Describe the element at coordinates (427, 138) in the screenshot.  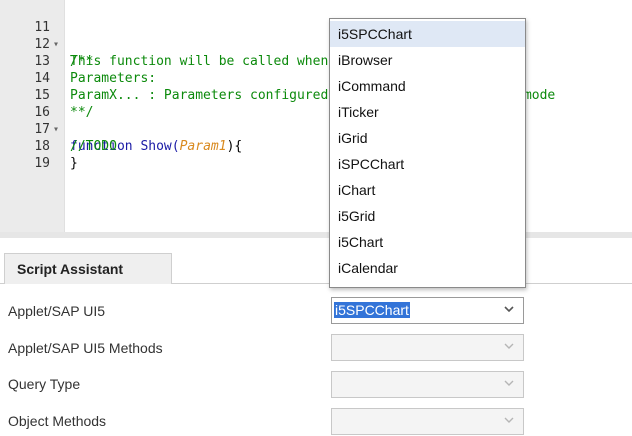
I see `dropdown-option: iGrid` at that location.